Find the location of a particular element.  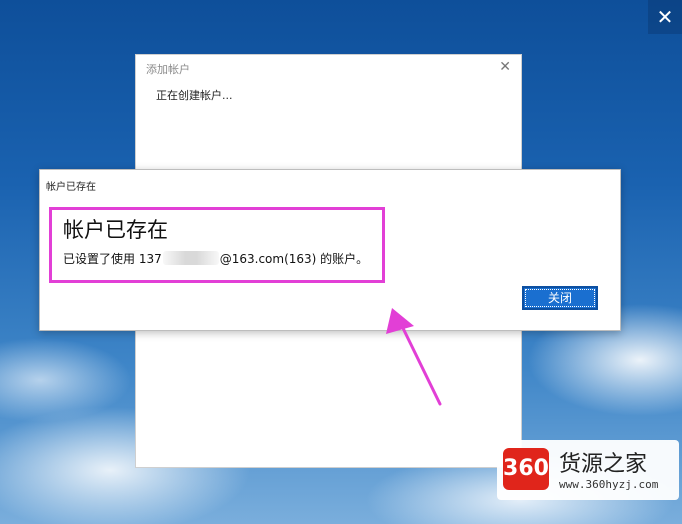

message-body-prefix: 已设置了使用 137 is located at coordinates (112, 259).